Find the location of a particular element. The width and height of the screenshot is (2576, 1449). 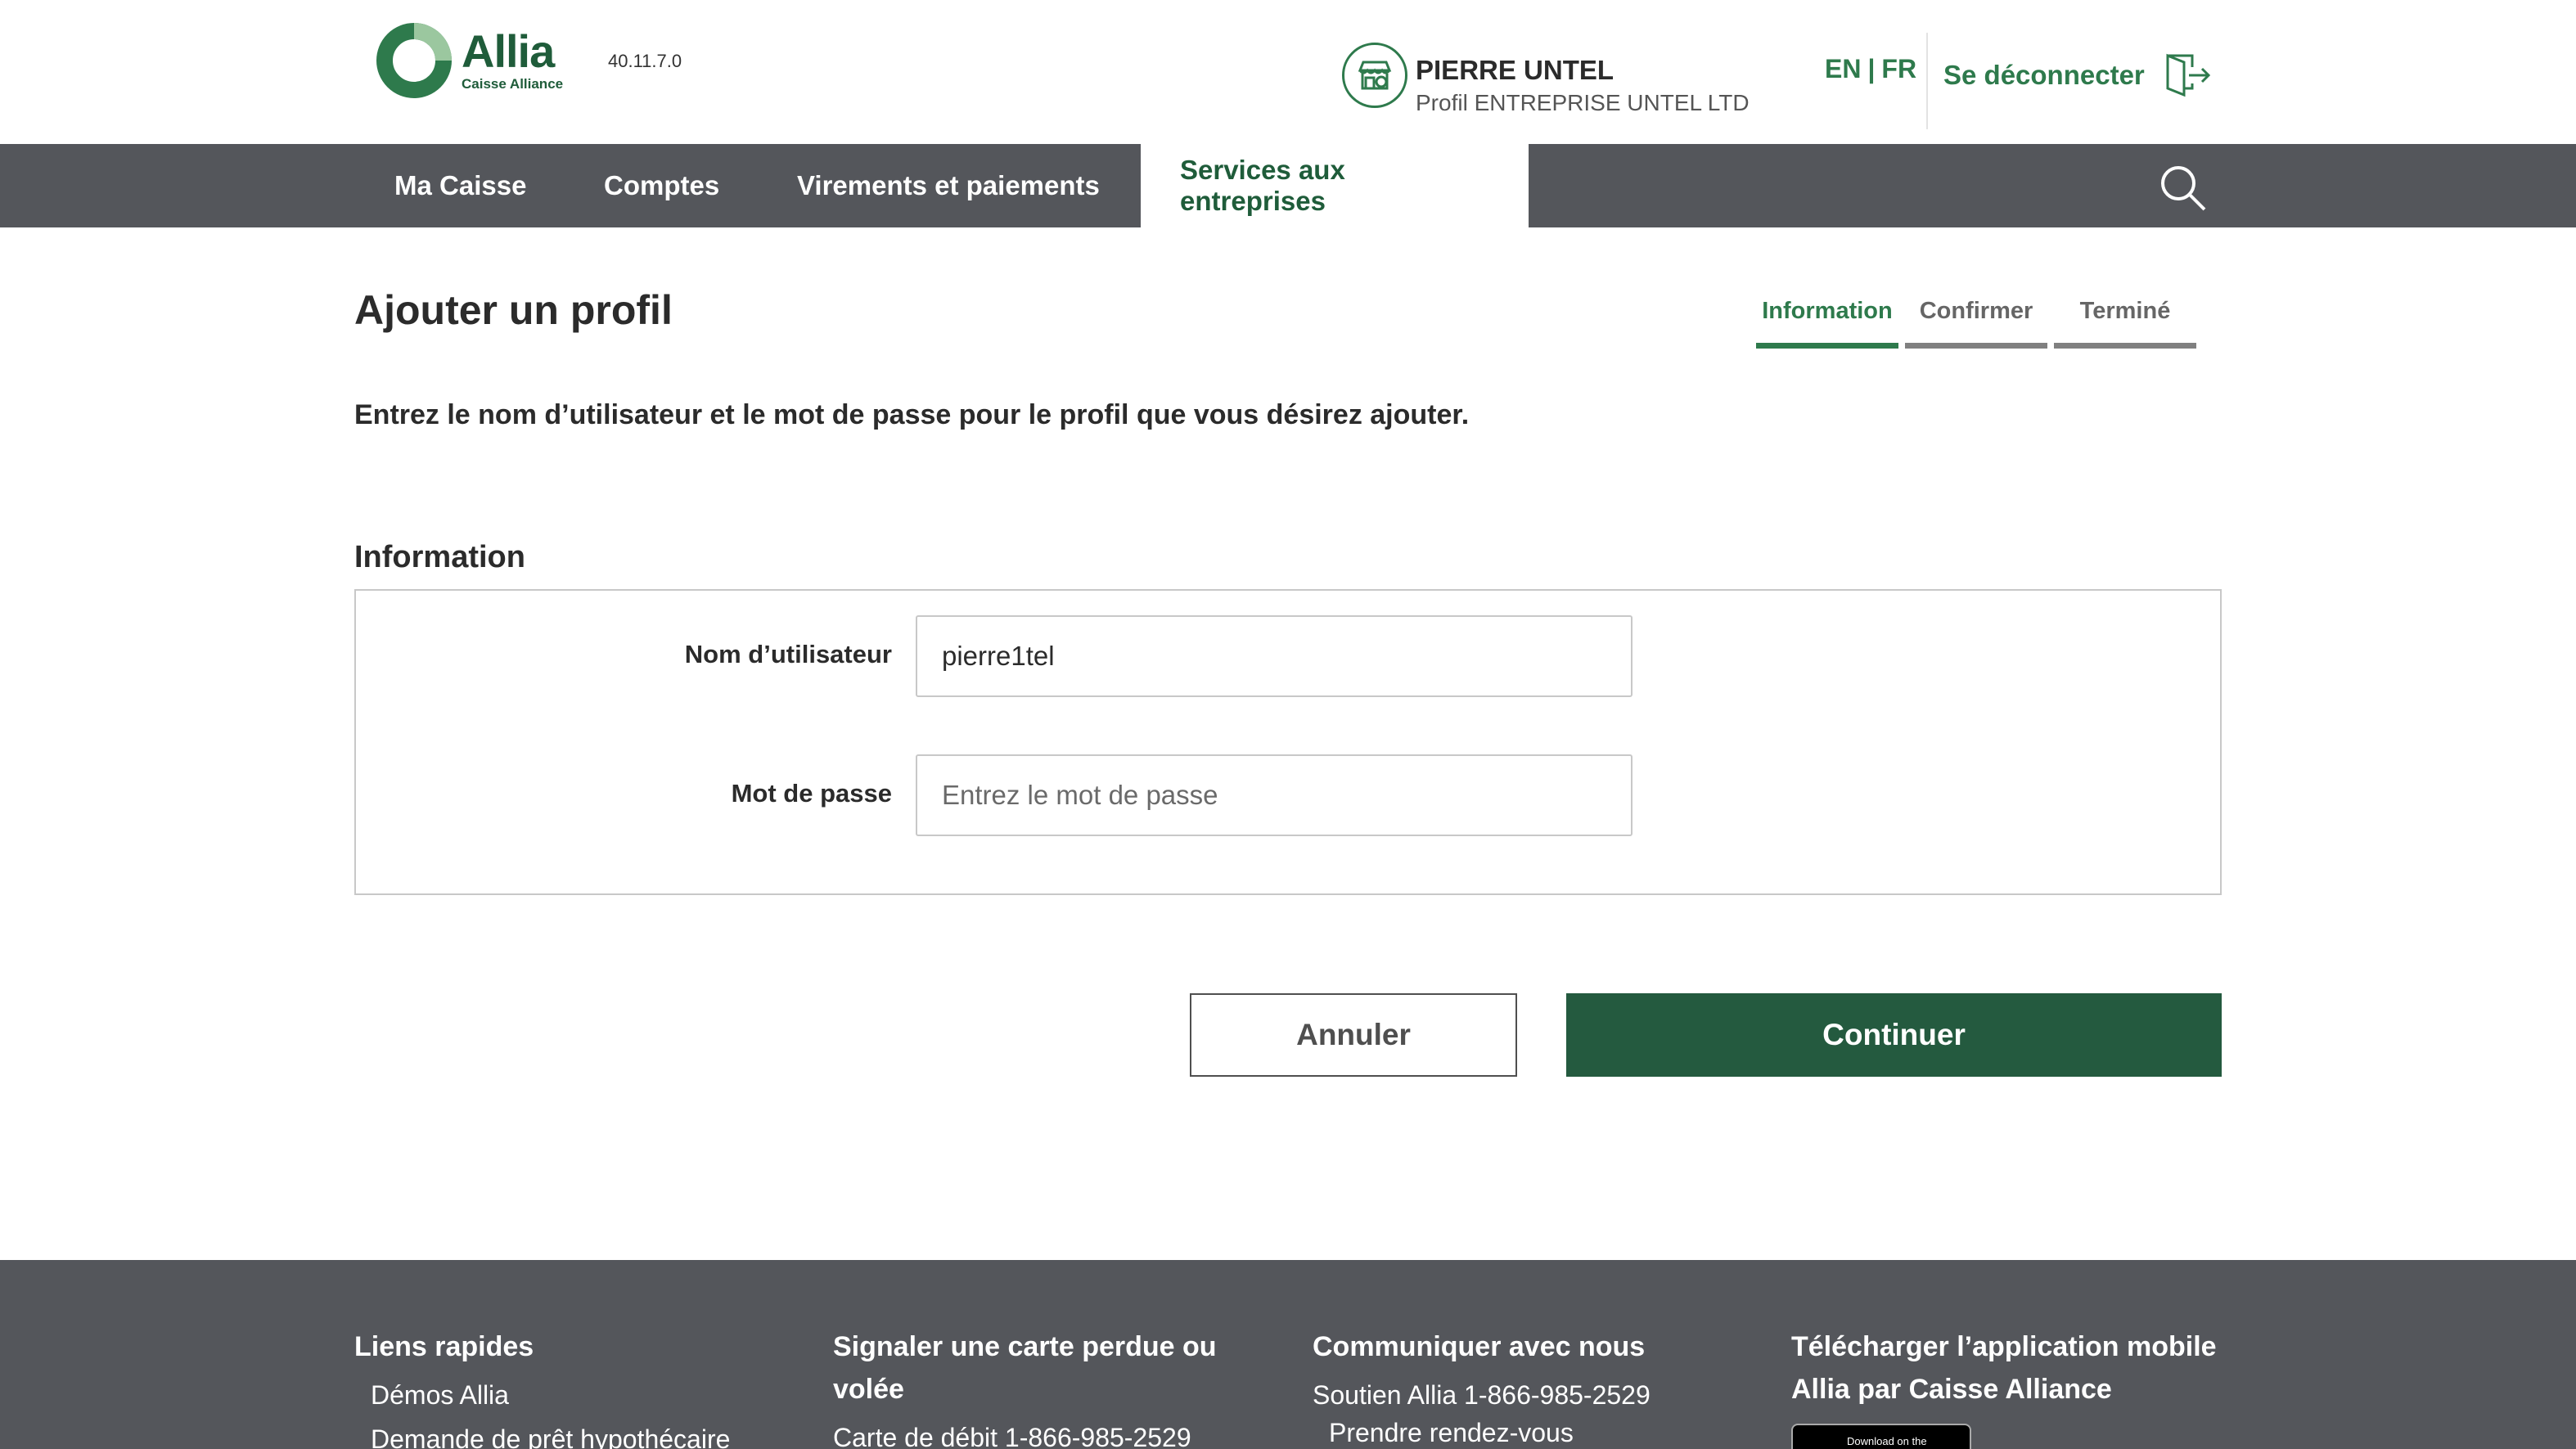

username-label: Nom d’utilisateur is located at coordinates (788, 654).